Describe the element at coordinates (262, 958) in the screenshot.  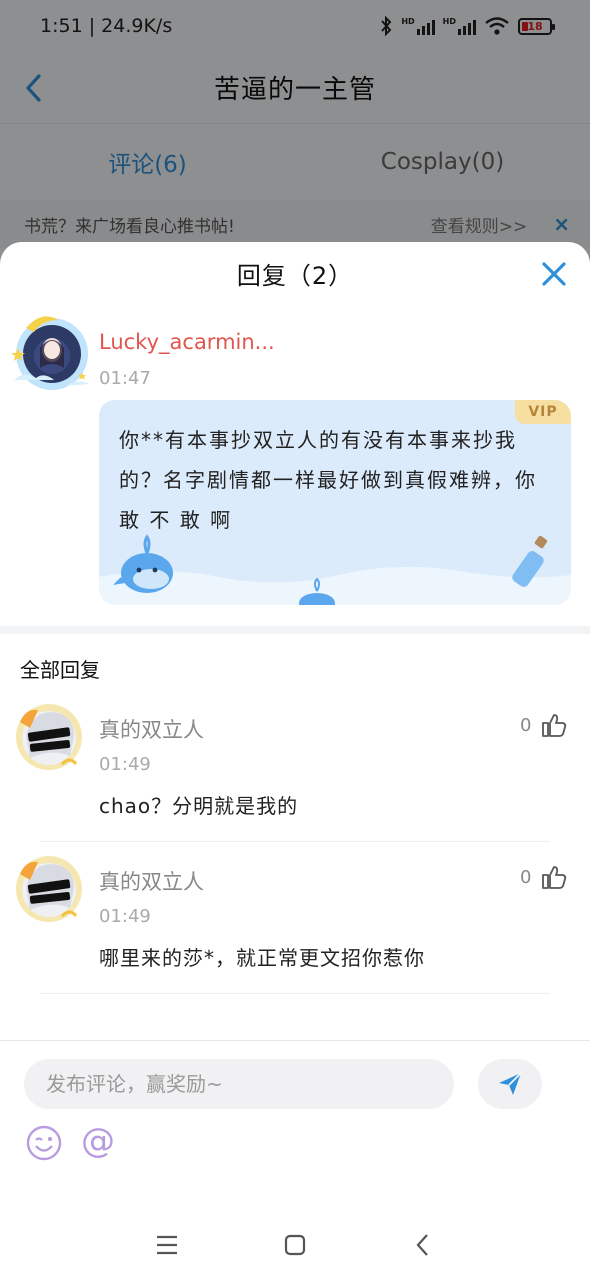
I see `reply-text: 哪里来的莎*，就正常更文招你惹你` at that location.